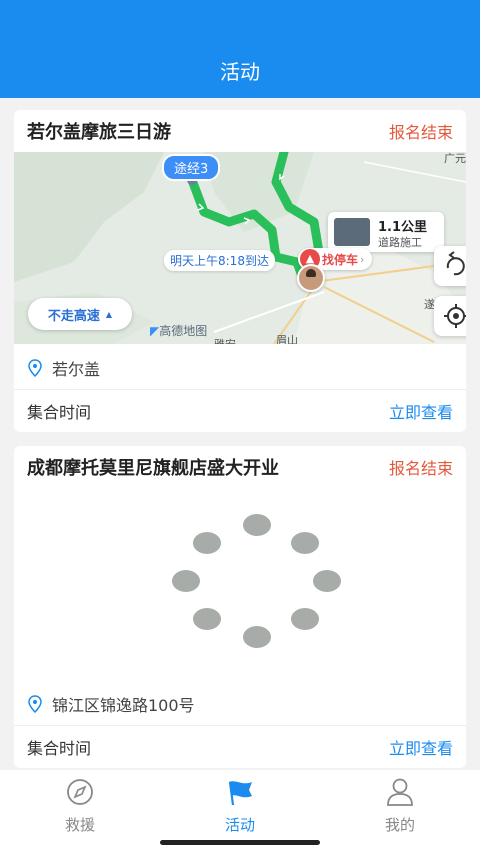 This screenshot has height=853, width=480. What do you see at coordinates (240, 793) in the screenshot?
I see `flag-icon` at bounding box center [240, 793].